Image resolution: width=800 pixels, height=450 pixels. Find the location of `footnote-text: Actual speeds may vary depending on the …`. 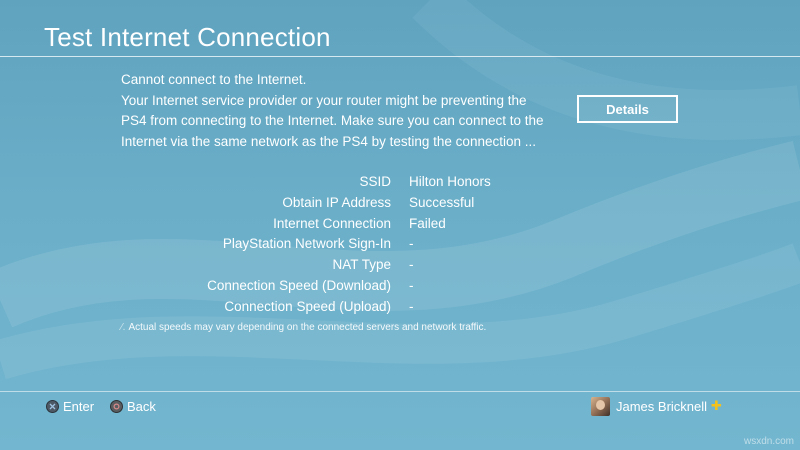

footnote-text: Actual speeds may vary depending on the … is located at coordinates (307, 327).